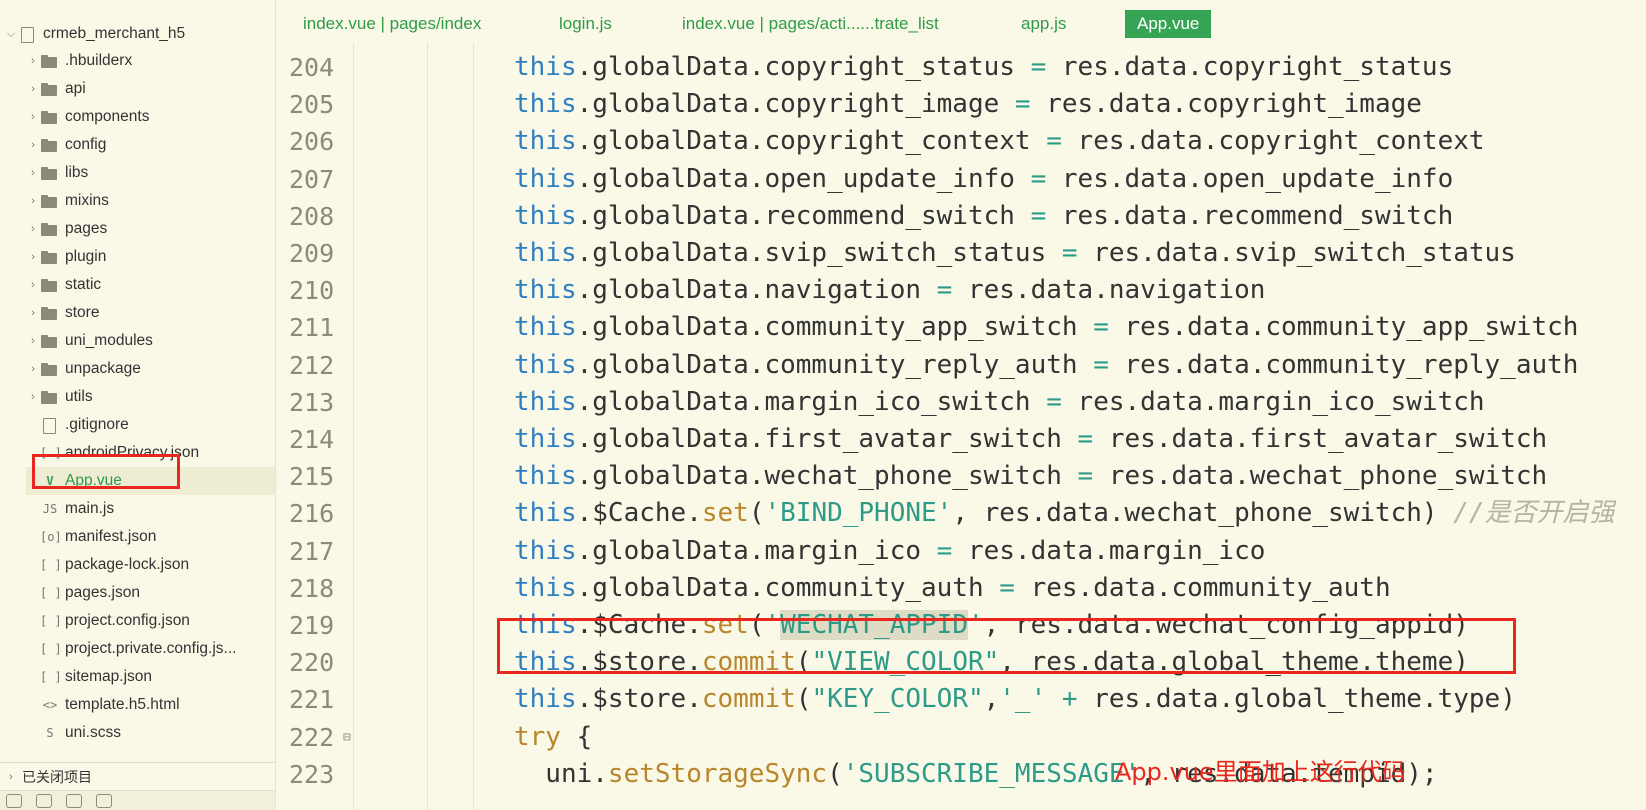 Image resolution: width=1646 pixels, height=810 pixels. I want to click on code-text: try {, so click(553, 737).